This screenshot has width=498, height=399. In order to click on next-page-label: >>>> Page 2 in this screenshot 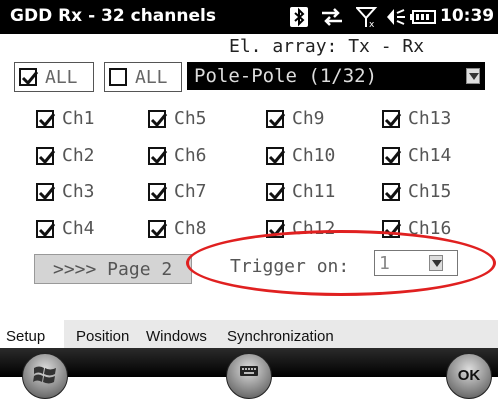, I will do `click(113, 269)`.